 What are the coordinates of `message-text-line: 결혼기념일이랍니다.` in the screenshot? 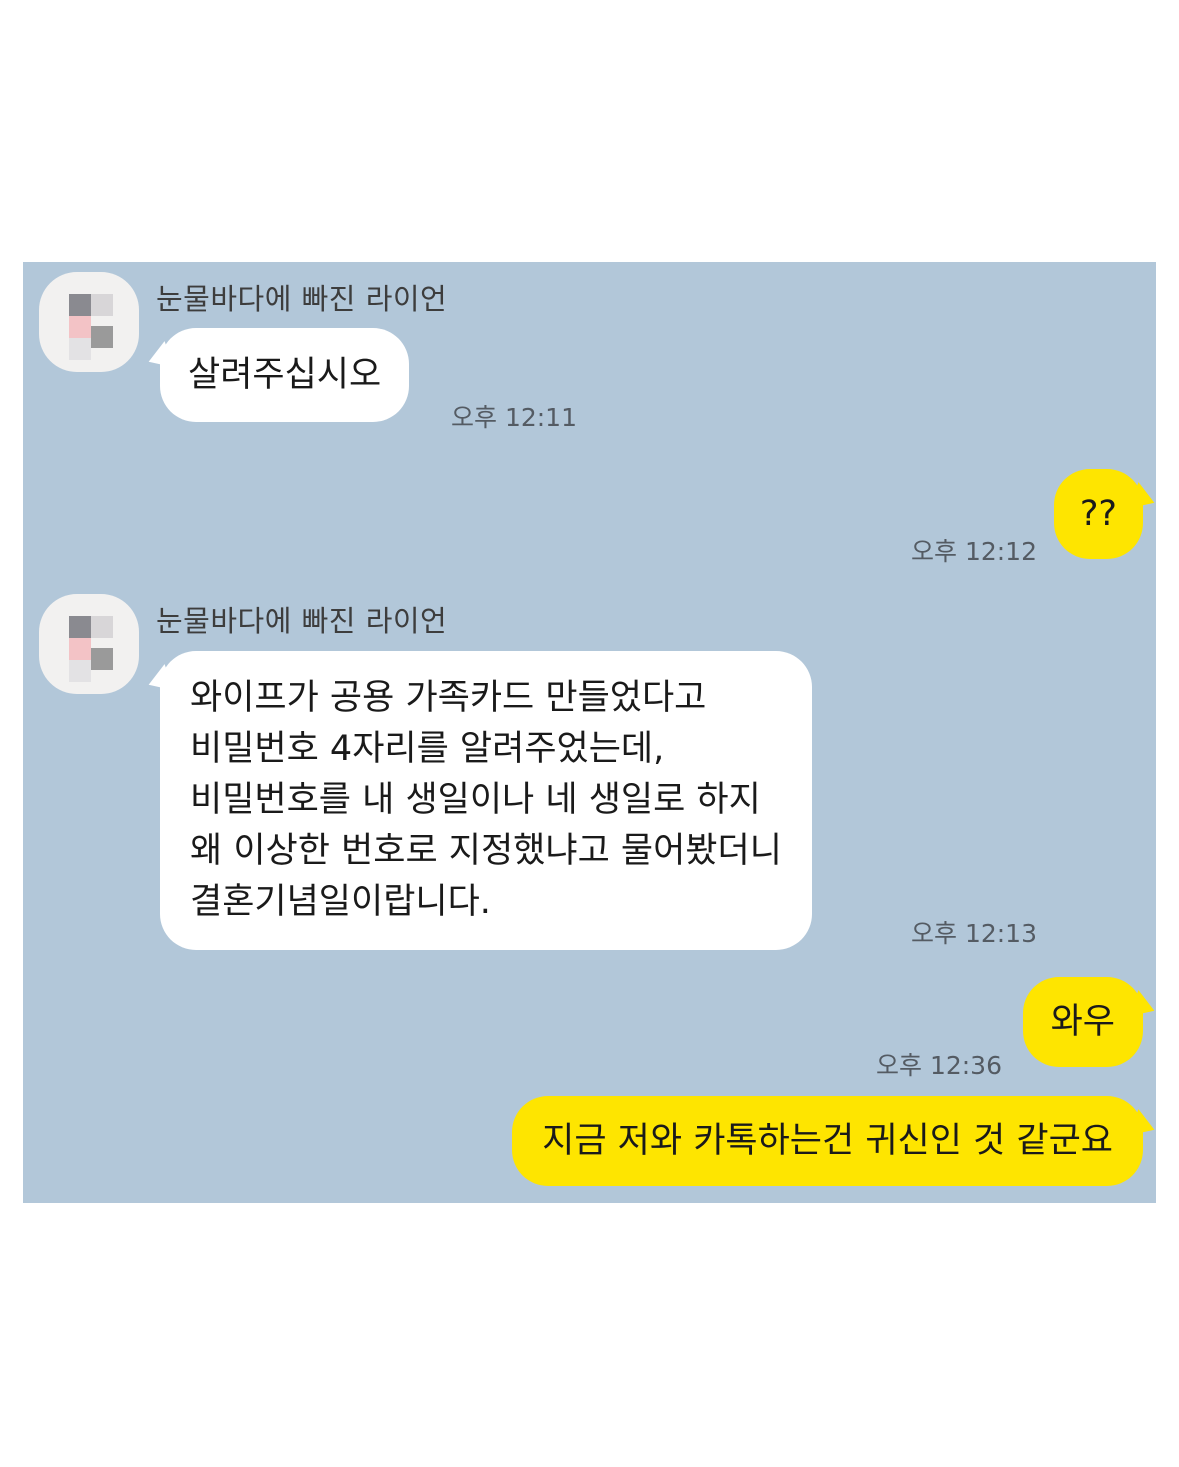 It's located at (340, 902).